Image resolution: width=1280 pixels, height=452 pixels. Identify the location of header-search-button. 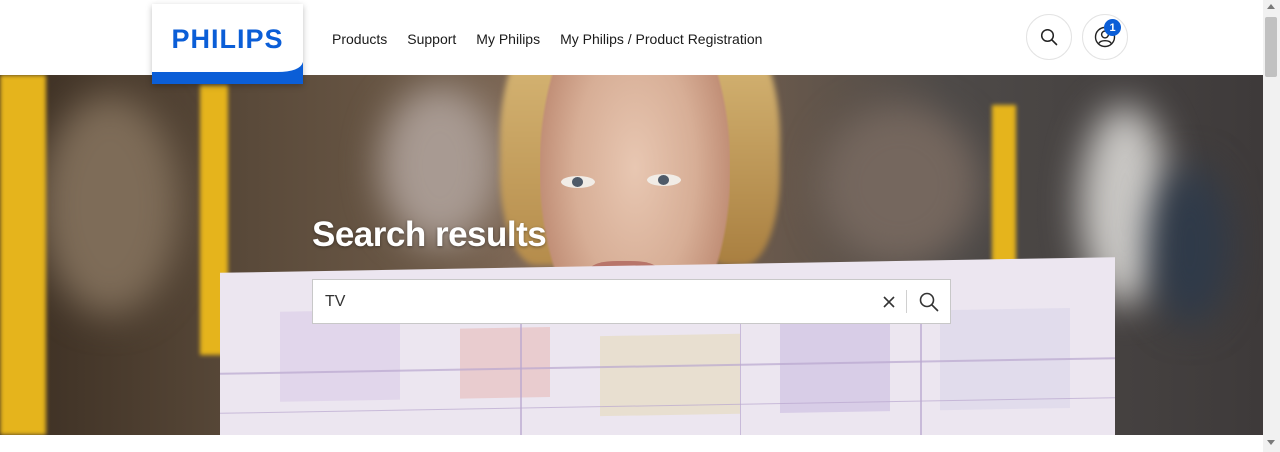
(1049, 37).